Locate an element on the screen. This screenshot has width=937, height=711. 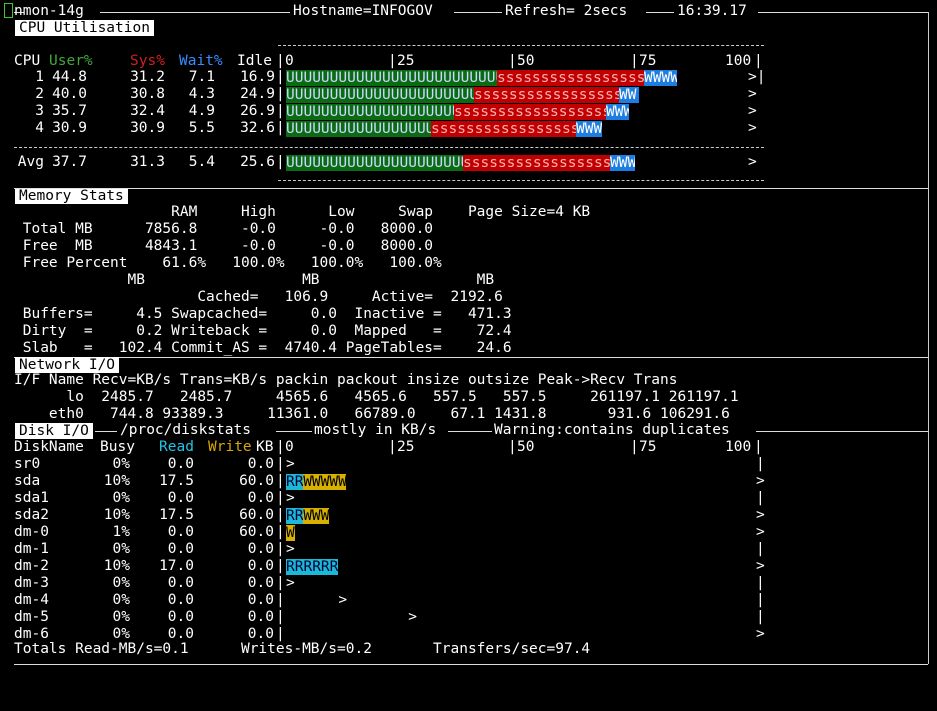
read-bar: RRRRRR is located at coordinates (312, 567).